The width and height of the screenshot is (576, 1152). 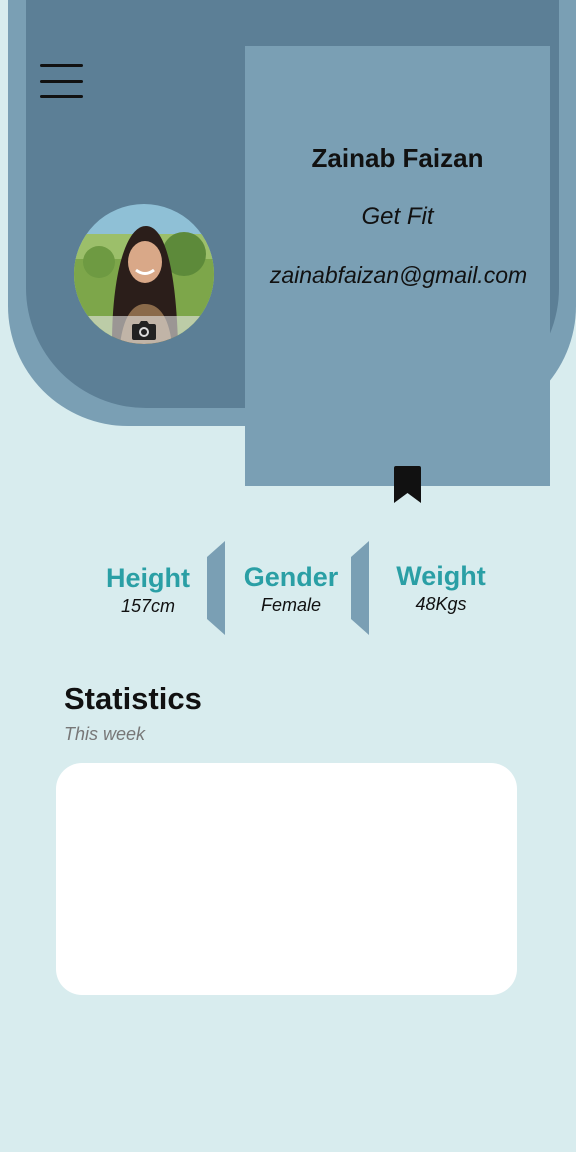 I want to click on height-value: 157cm, so click(x=148, y=606).